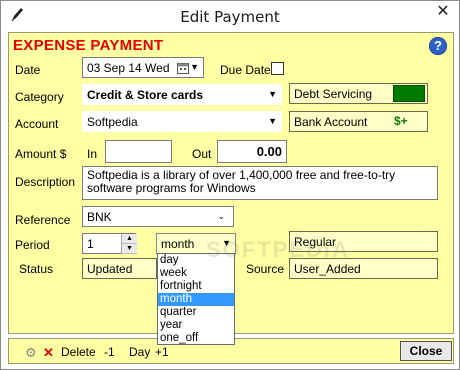 The width and height of the screenshot is (460, 370). What do you see at coordinates (112, 122) in the screenshot?
I see `account-value: Softpedia` at bounding box center [112, 122].